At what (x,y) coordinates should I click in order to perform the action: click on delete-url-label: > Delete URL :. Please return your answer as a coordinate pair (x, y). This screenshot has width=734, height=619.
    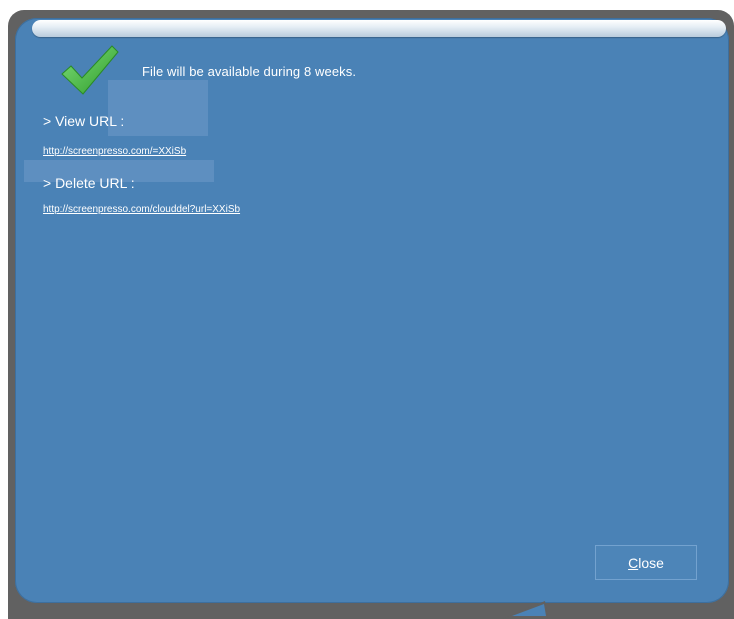
    Looking at the image, I should click on (89, 183).